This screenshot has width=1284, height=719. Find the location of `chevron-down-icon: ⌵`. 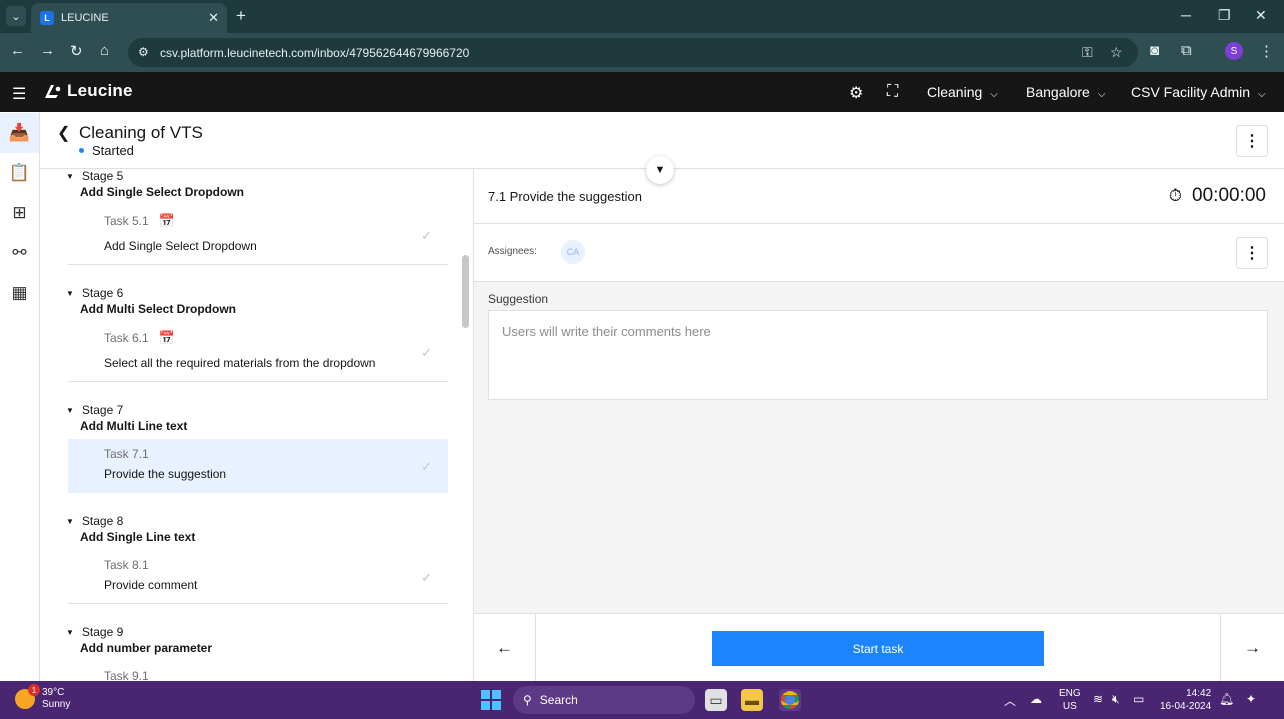

chevron-down-icon: ⌵ is located at coordinates (1262, 94).